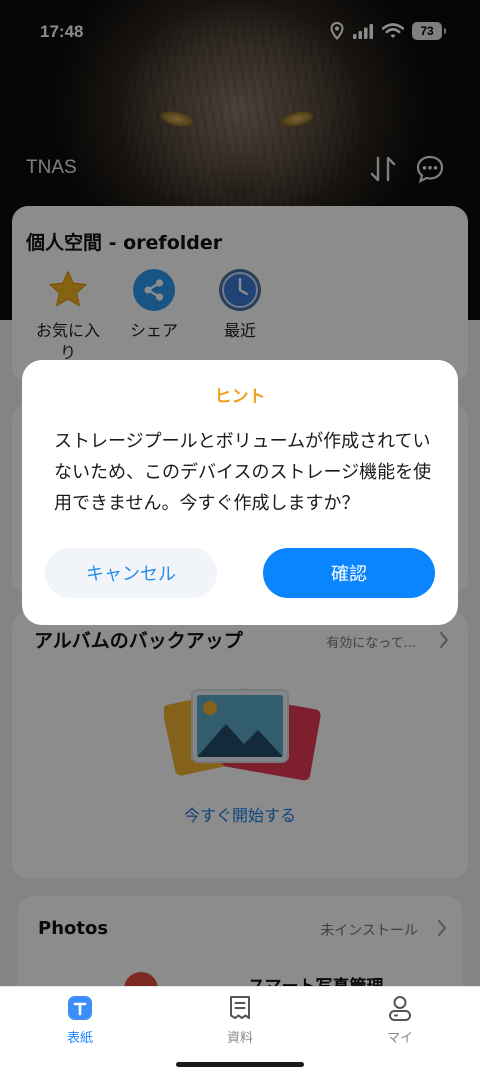  I want to click on confirm-button: 確認, so click(349, 573).